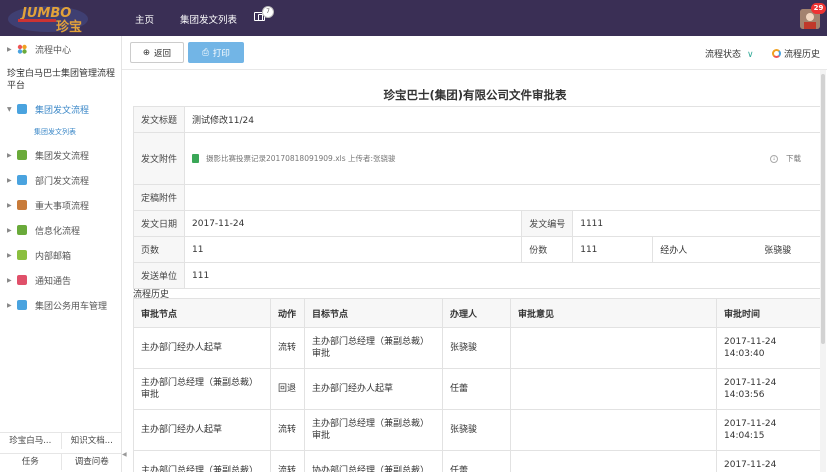 This screenshot has height=472, width=827. I want to click on nav-home: 主页, so click(144, 19).